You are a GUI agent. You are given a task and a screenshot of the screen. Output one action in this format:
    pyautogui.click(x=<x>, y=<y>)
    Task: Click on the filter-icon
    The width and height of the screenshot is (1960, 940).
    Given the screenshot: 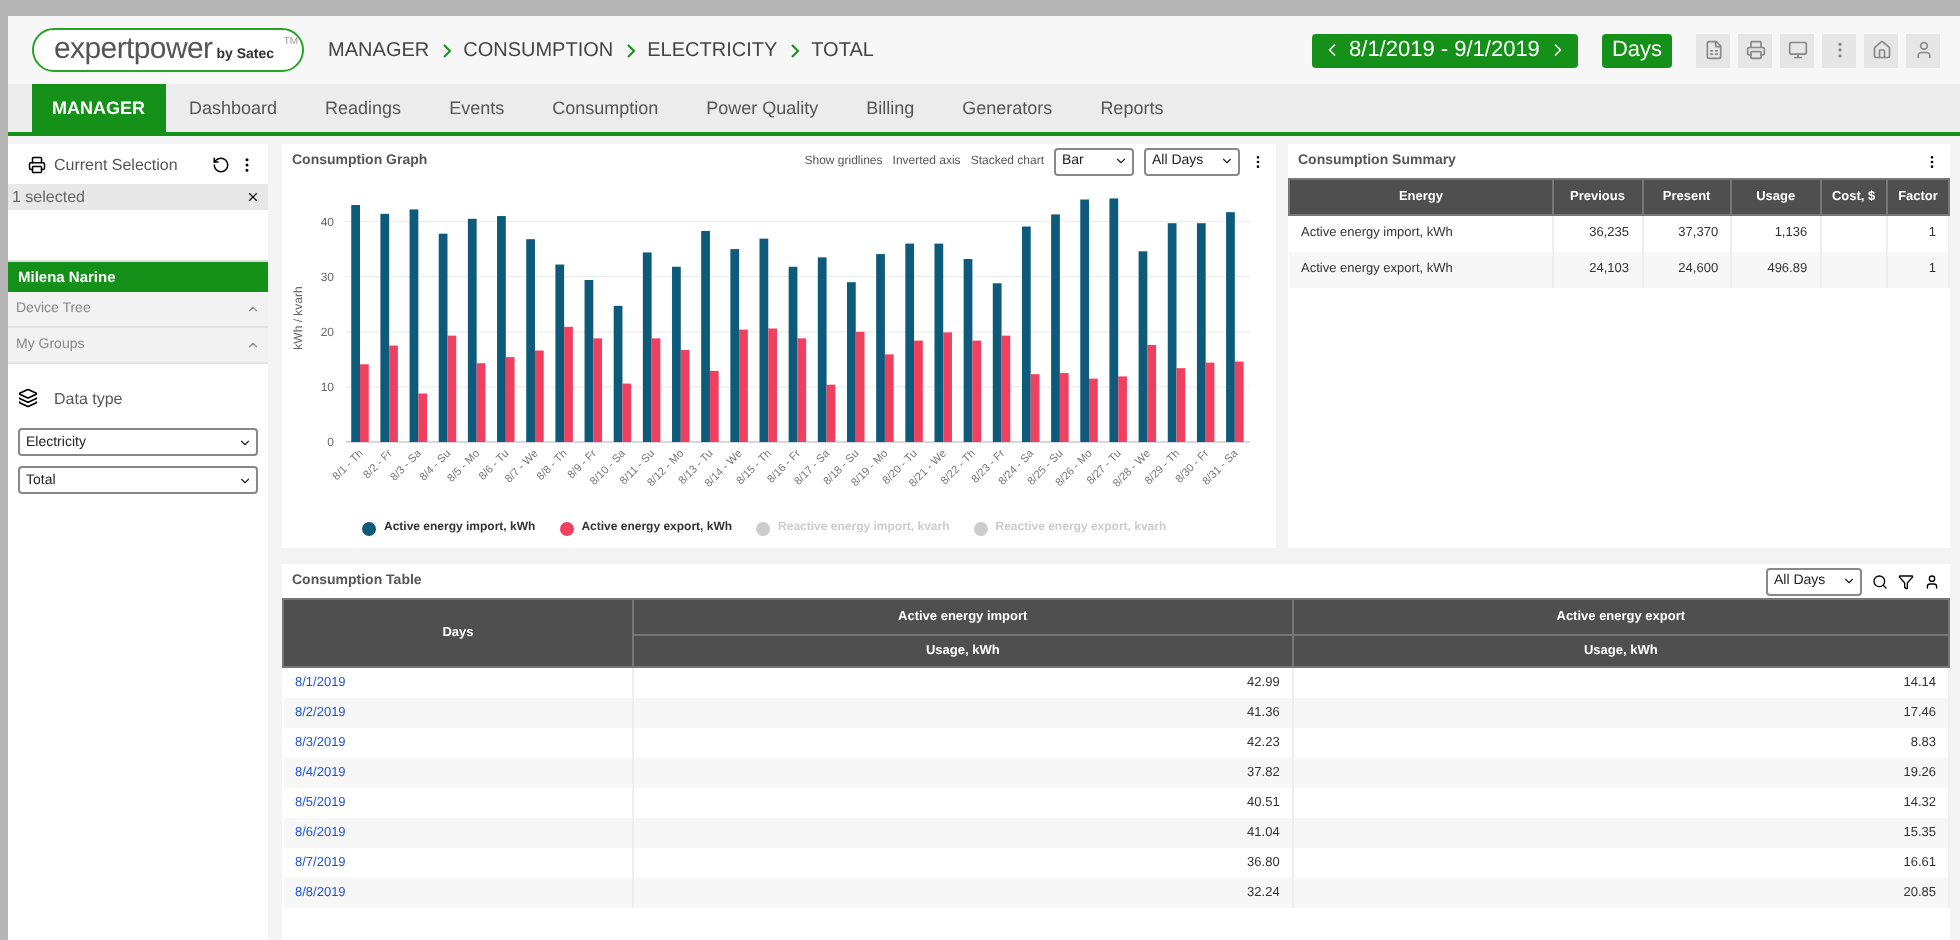 What is the action you would take?
    pyautogui.click(x=1906, y=581)
    